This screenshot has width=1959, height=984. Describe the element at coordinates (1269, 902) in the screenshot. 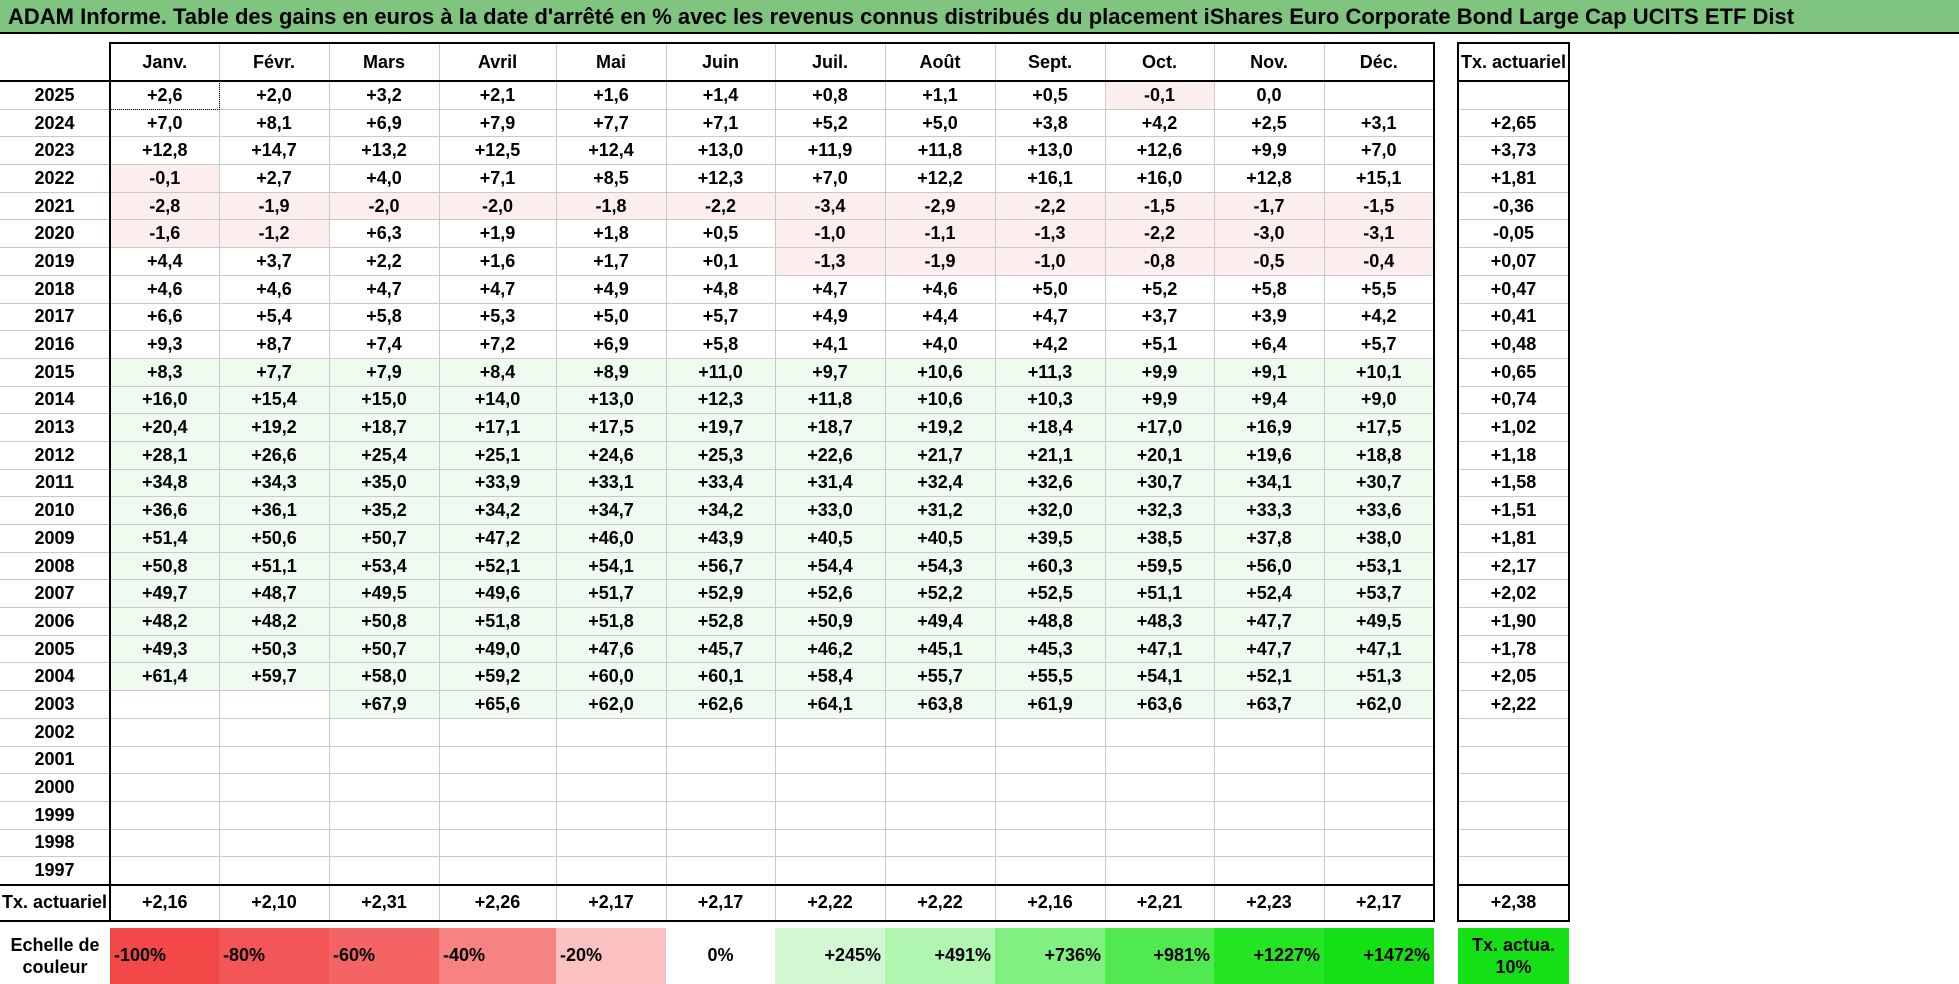

I see `average-cell: +2,23` at that location.